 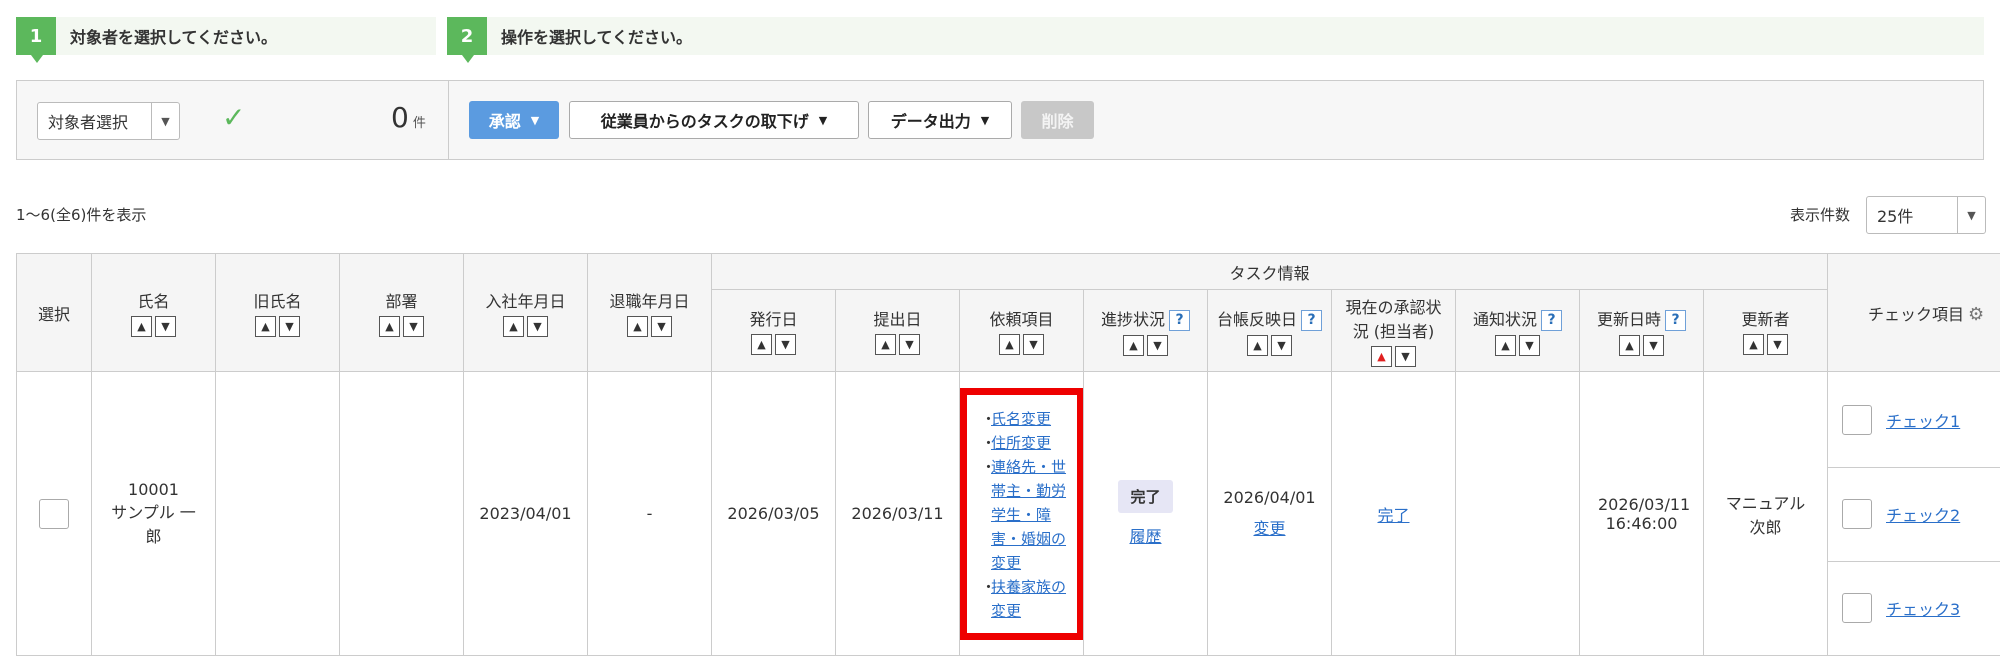 What do you see at coordinates (1628, 319) in the screenshot?
I see `col-updated-label: 更新日時` at bounding box center [1628, 319].